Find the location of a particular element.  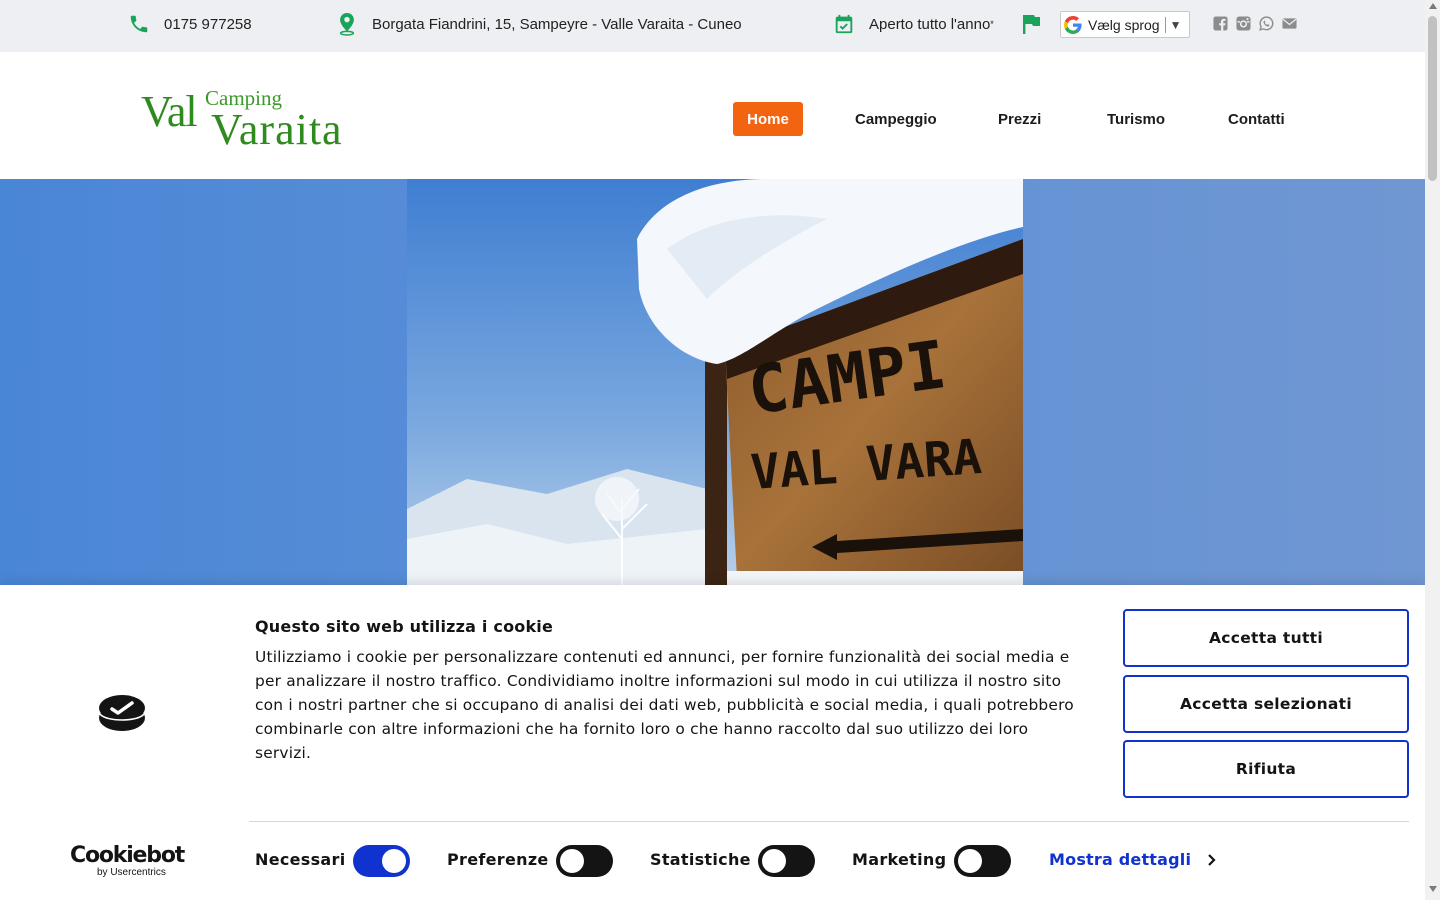

language-select: Vælg sprog ▼ is located at coordinates (1125, 24).